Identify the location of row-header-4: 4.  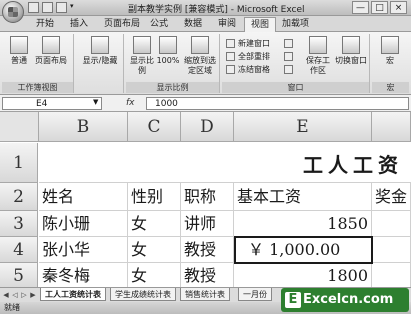
(19, 250).